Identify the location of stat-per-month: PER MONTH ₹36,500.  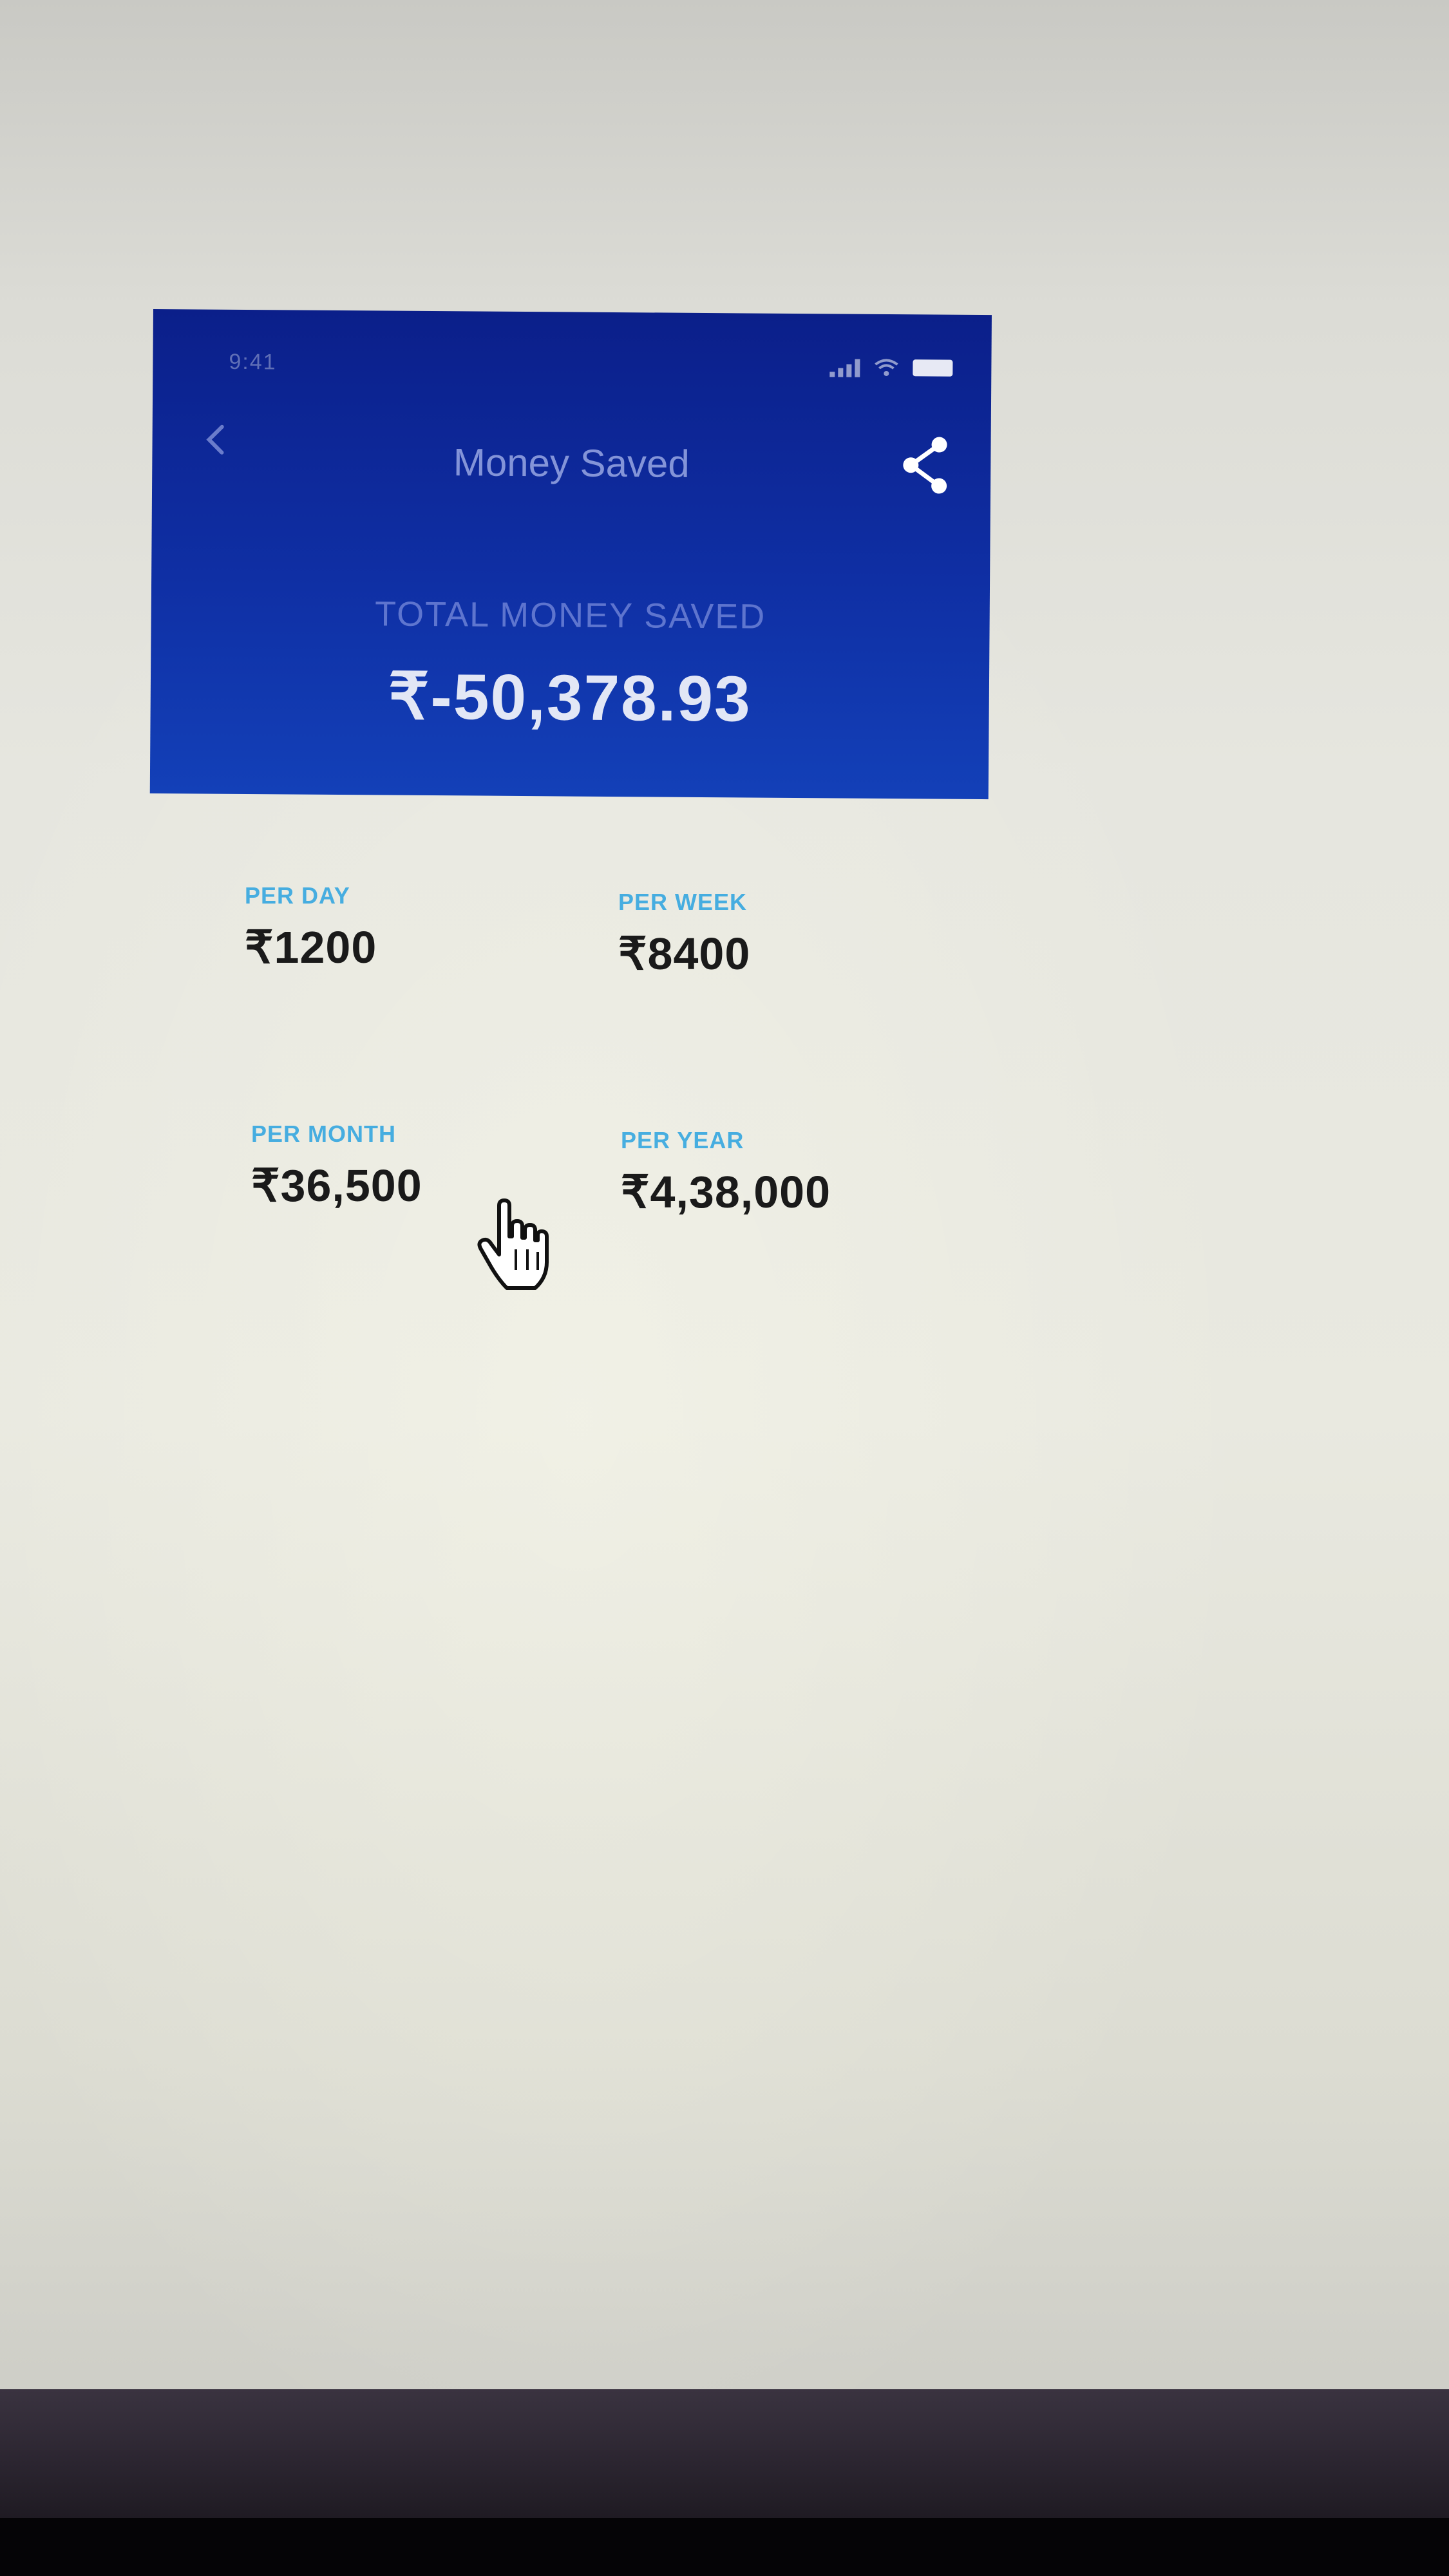
(336, 1166).